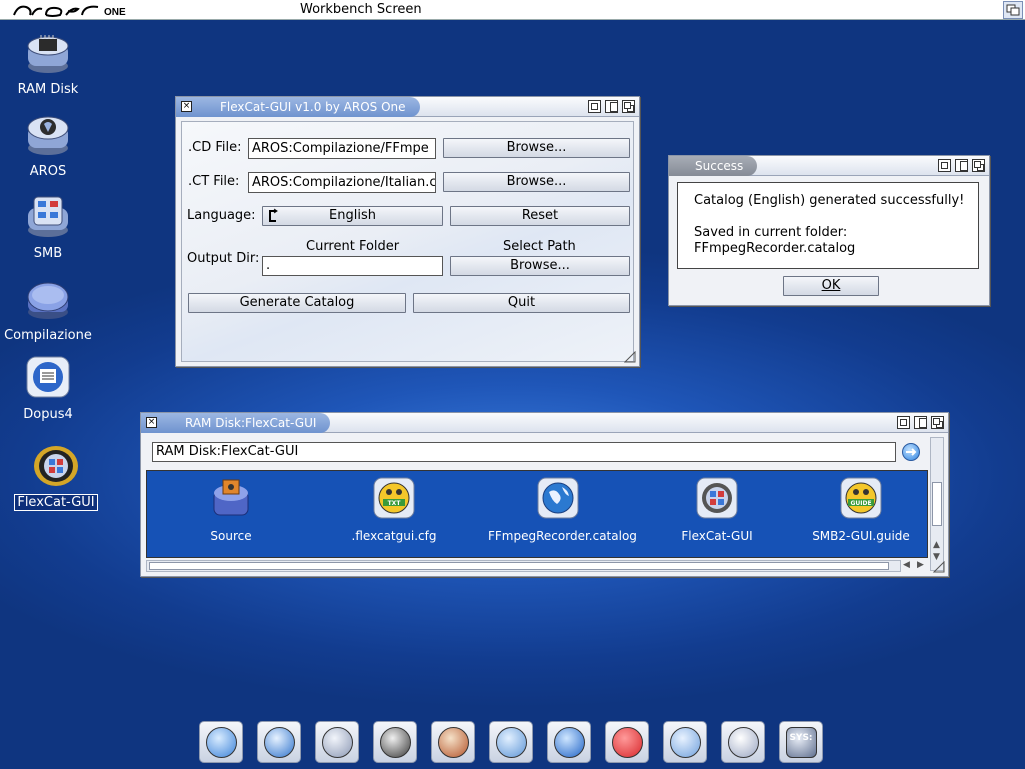 This screenshot has width=1025, height=769. Describe the element at coordinates (353, 246) in the screenshot. I see `current-folder-label: Current Folder` at that location.